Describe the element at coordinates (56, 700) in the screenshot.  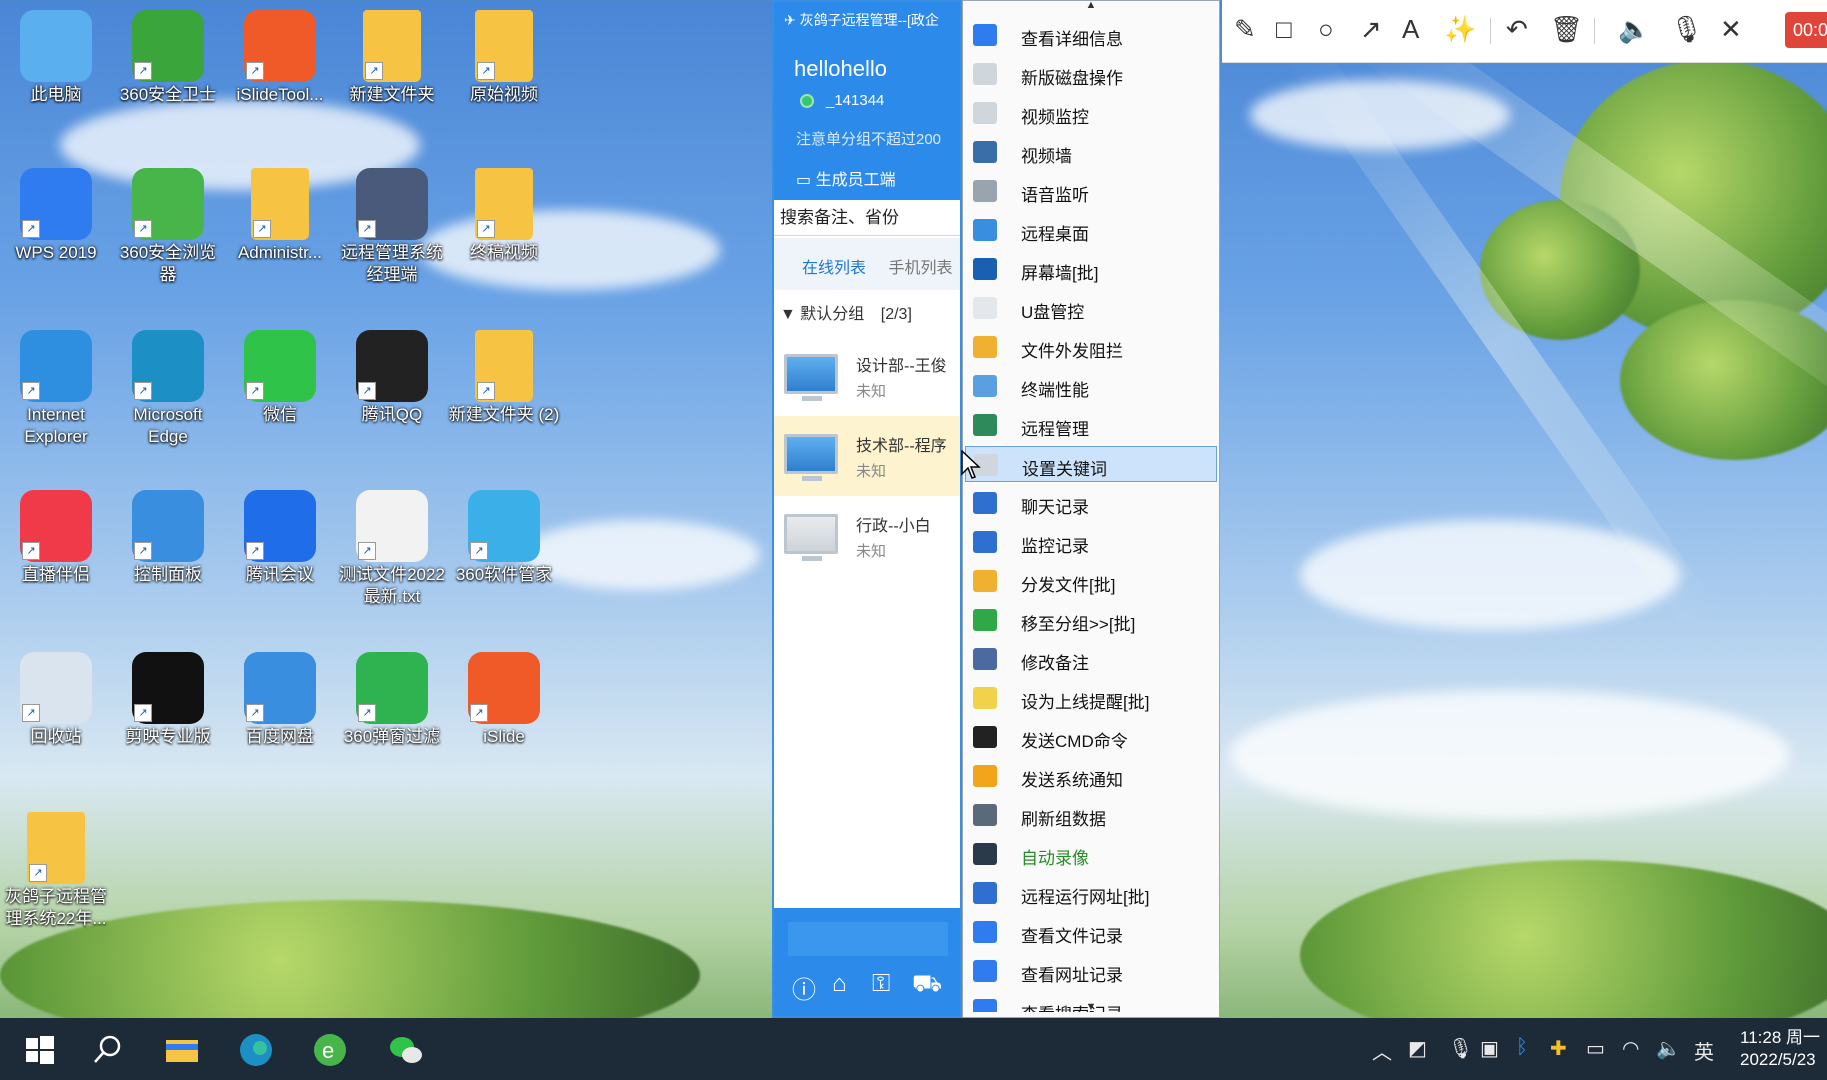
I see `desktop-icon: ↗ 回收站` at that location.